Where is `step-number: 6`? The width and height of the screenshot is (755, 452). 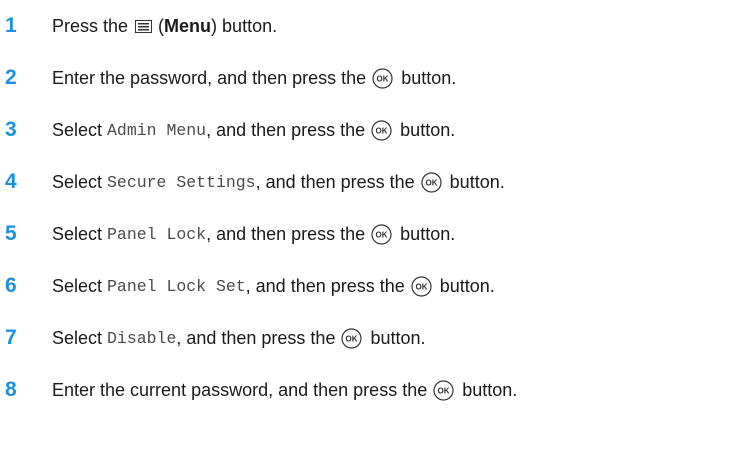 step-number: 6 is located at coordinates (11, 285).